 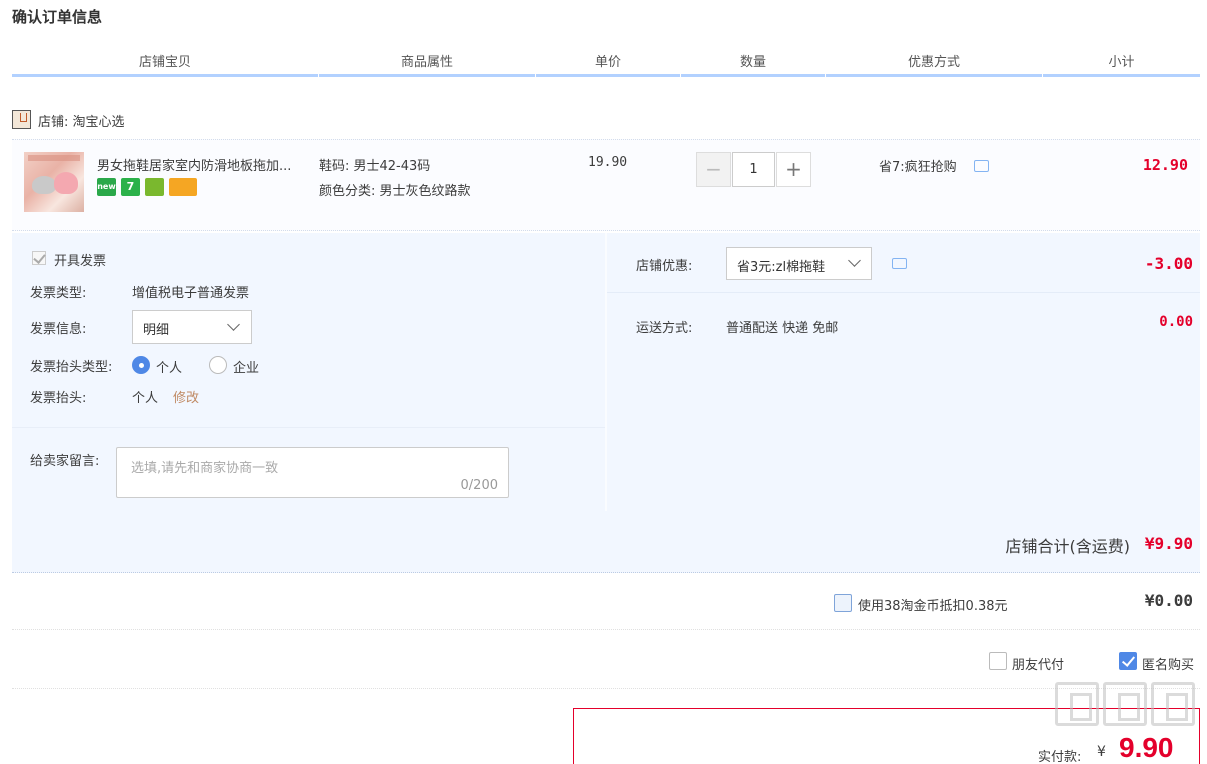 I want to click on store-total-label: 店铺合计(含运费), so click(x=1068, y=546).